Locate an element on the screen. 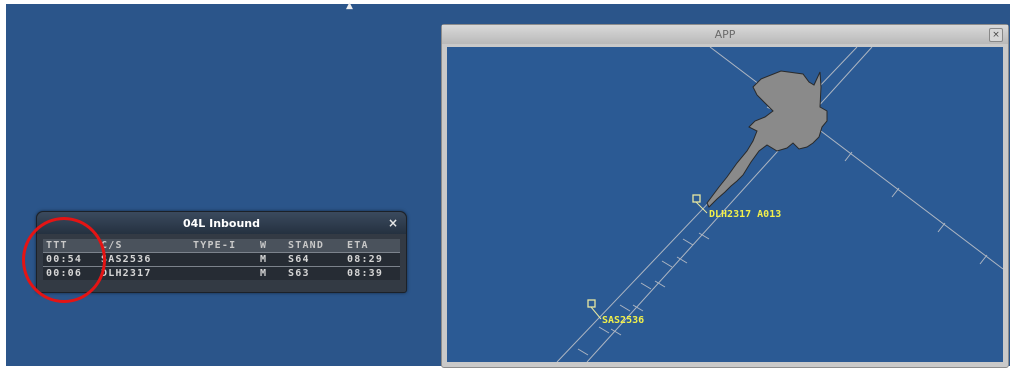  cell-ttt: 00:06 is located at coordinates (64, 273).